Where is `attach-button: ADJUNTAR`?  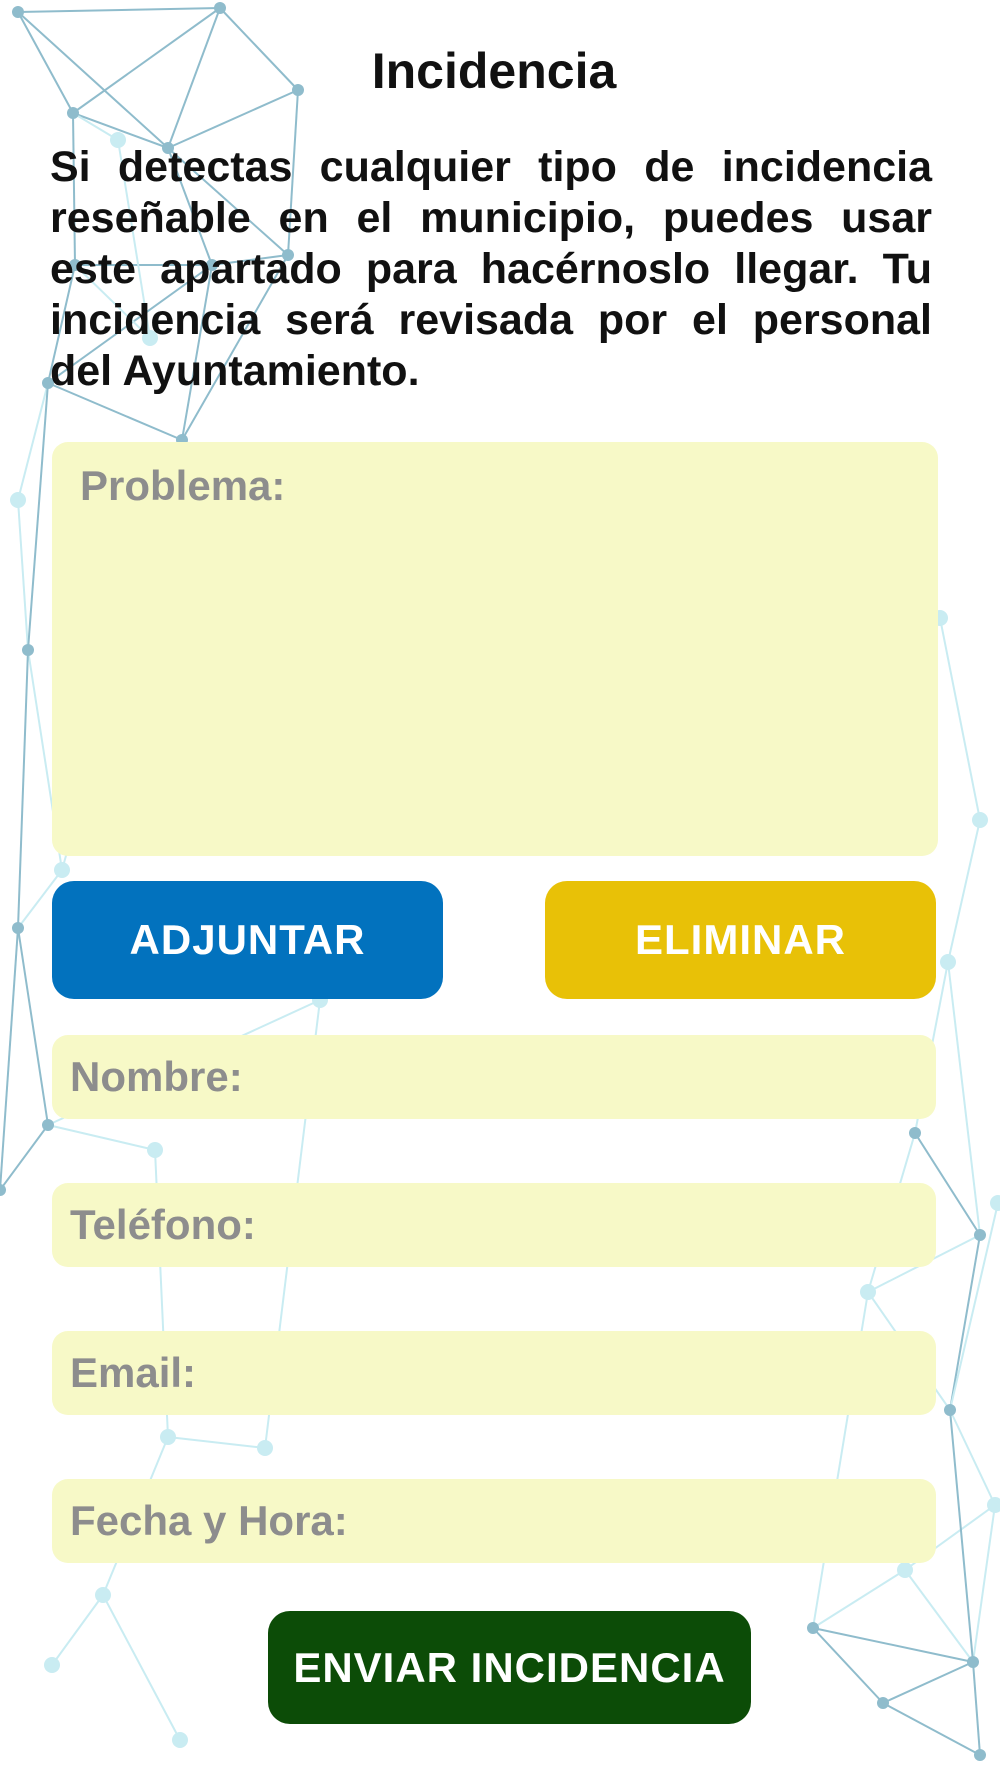 attach-button: ADJUNTAR is located at coordinates (247, 940).